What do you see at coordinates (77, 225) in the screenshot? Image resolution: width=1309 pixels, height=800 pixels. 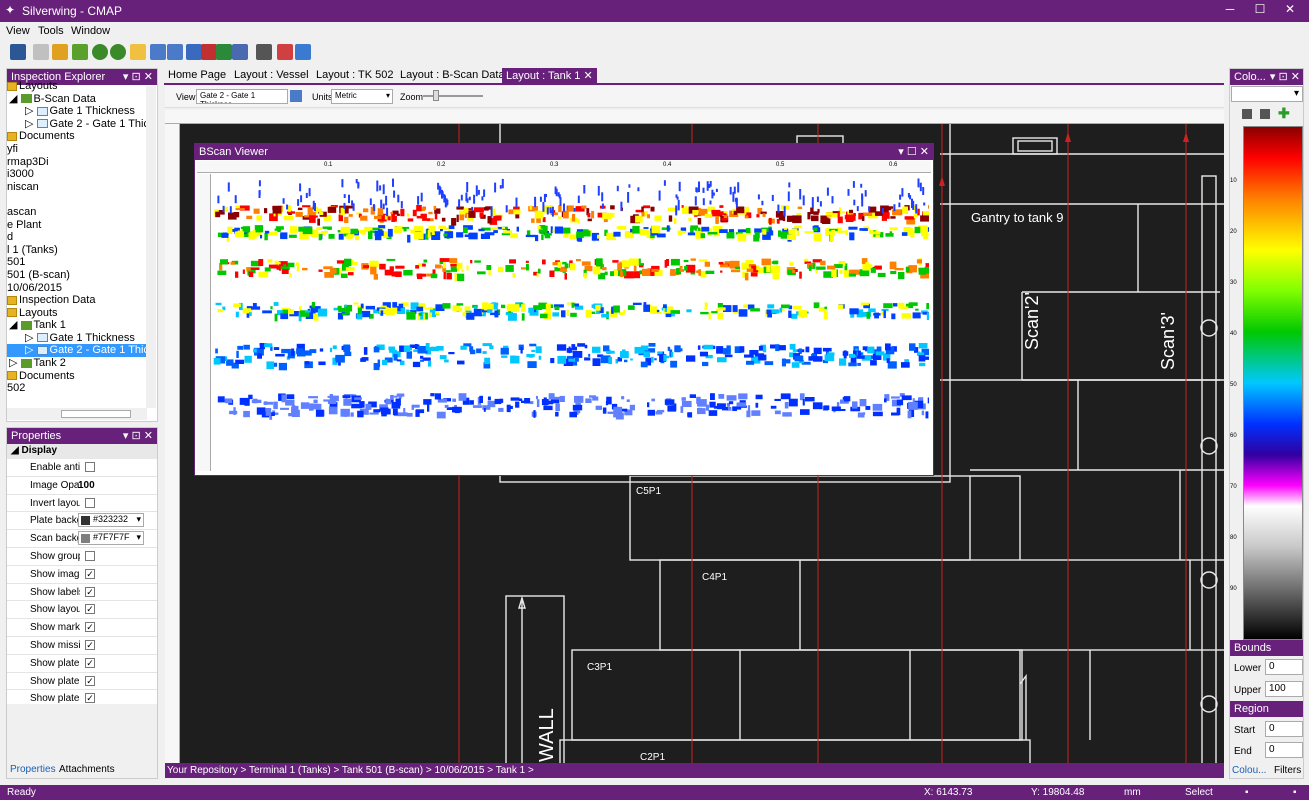 I see `tree-item: e Plant` at bounding box center [77, 225].